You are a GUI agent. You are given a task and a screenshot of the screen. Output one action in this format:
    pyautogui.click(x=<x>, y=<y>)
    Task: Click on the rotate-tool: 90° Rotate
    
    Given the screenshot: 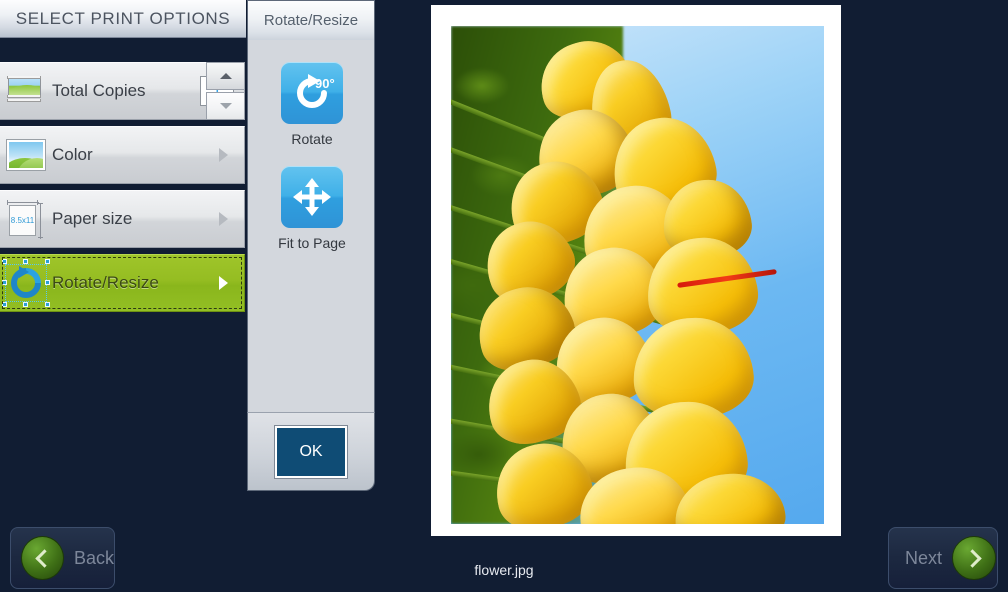 What is the action you would take?
    pyautogui.click(x=312, y=104)
    